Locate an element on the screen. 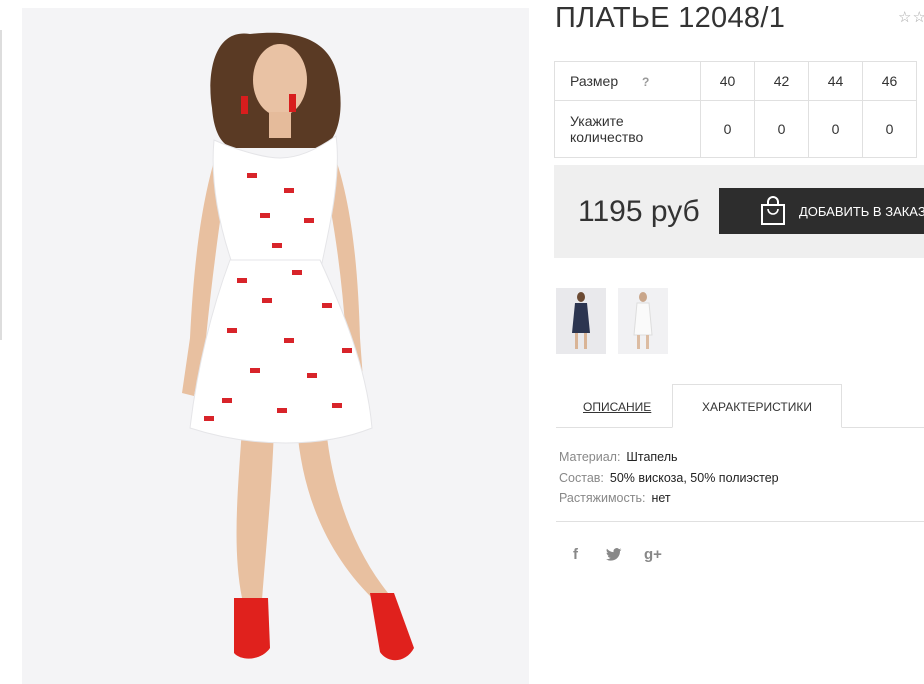 The width and height of the screenshot is (924, 684). quantity-row: Укажите количество 0 0 0 0 is located at coordinates (735, 129).